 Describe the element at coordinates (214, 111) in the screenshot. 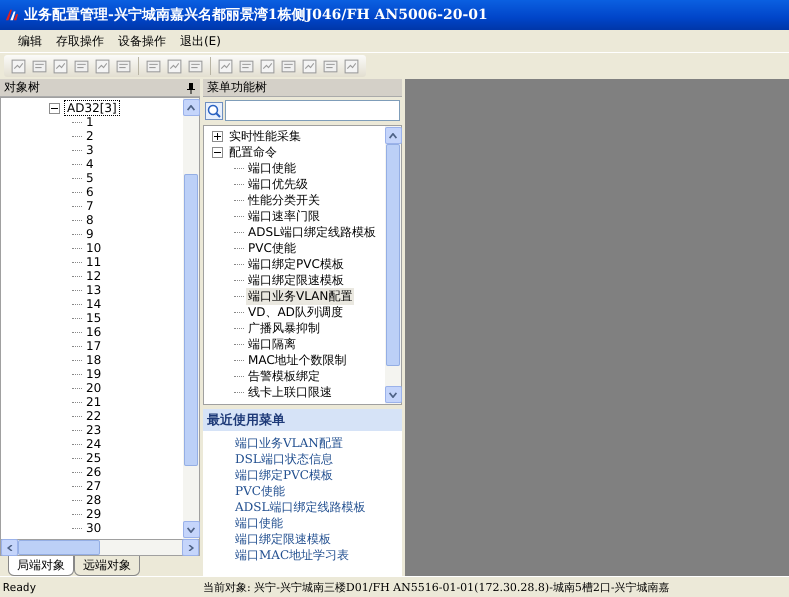

I see `search-icon` at that location.